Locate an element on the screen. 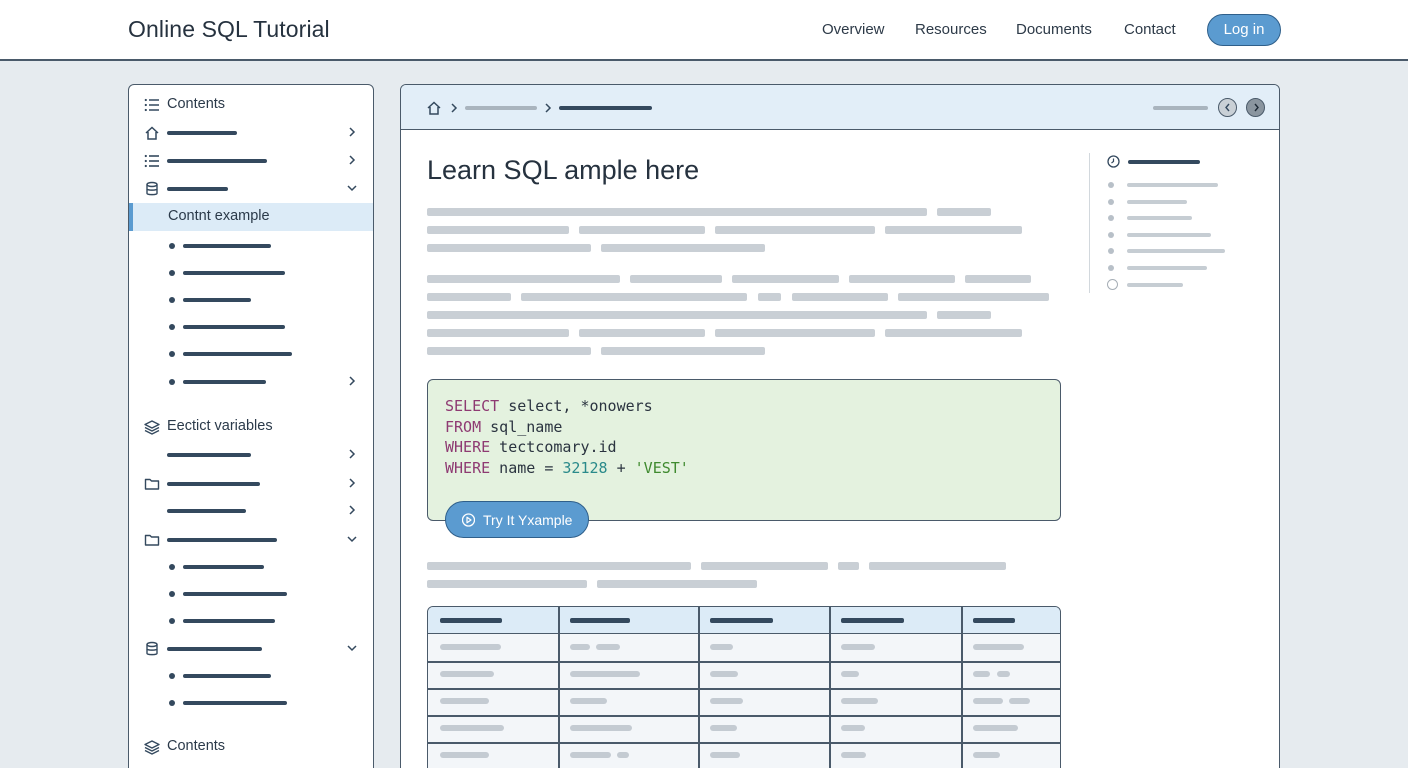 This screenshot has width=1408, height=768. page-indicator is located at coordinates (1180, 108).